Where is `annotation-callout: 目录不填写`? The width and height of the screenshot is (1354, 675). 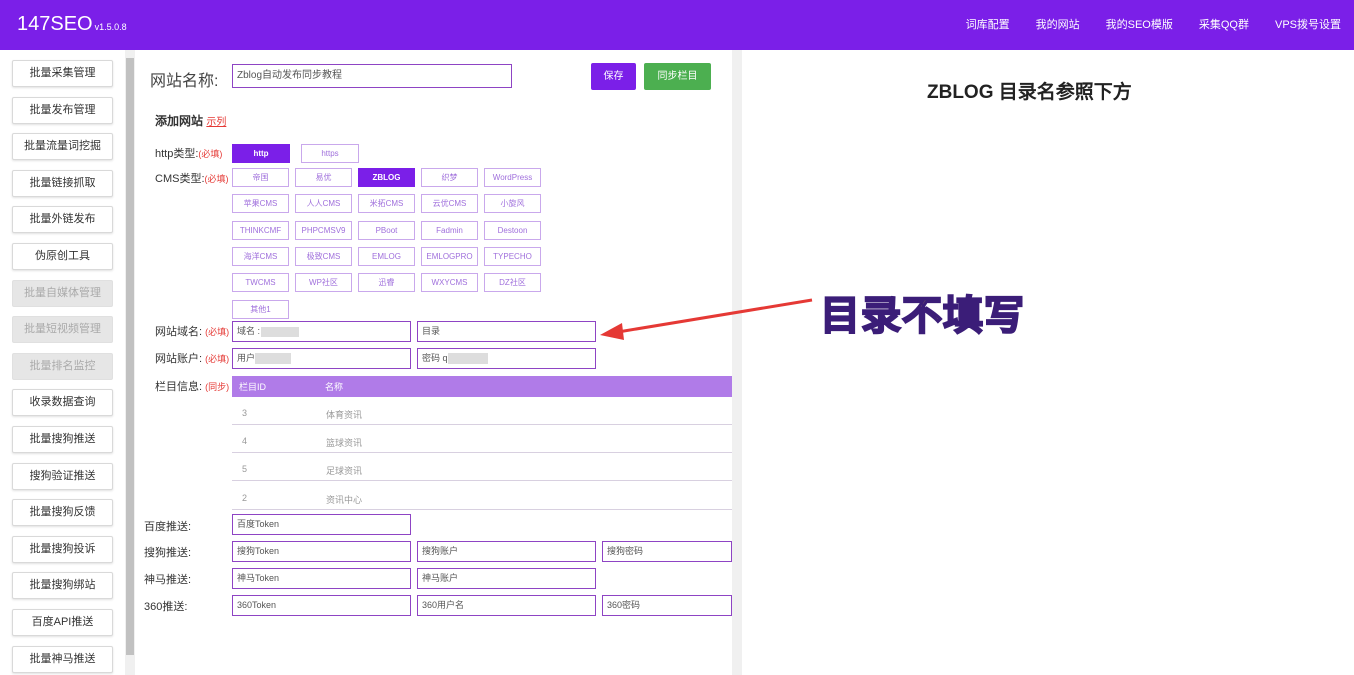
annotation-callout: 目录不填写 is located at coordinates (922, 316).